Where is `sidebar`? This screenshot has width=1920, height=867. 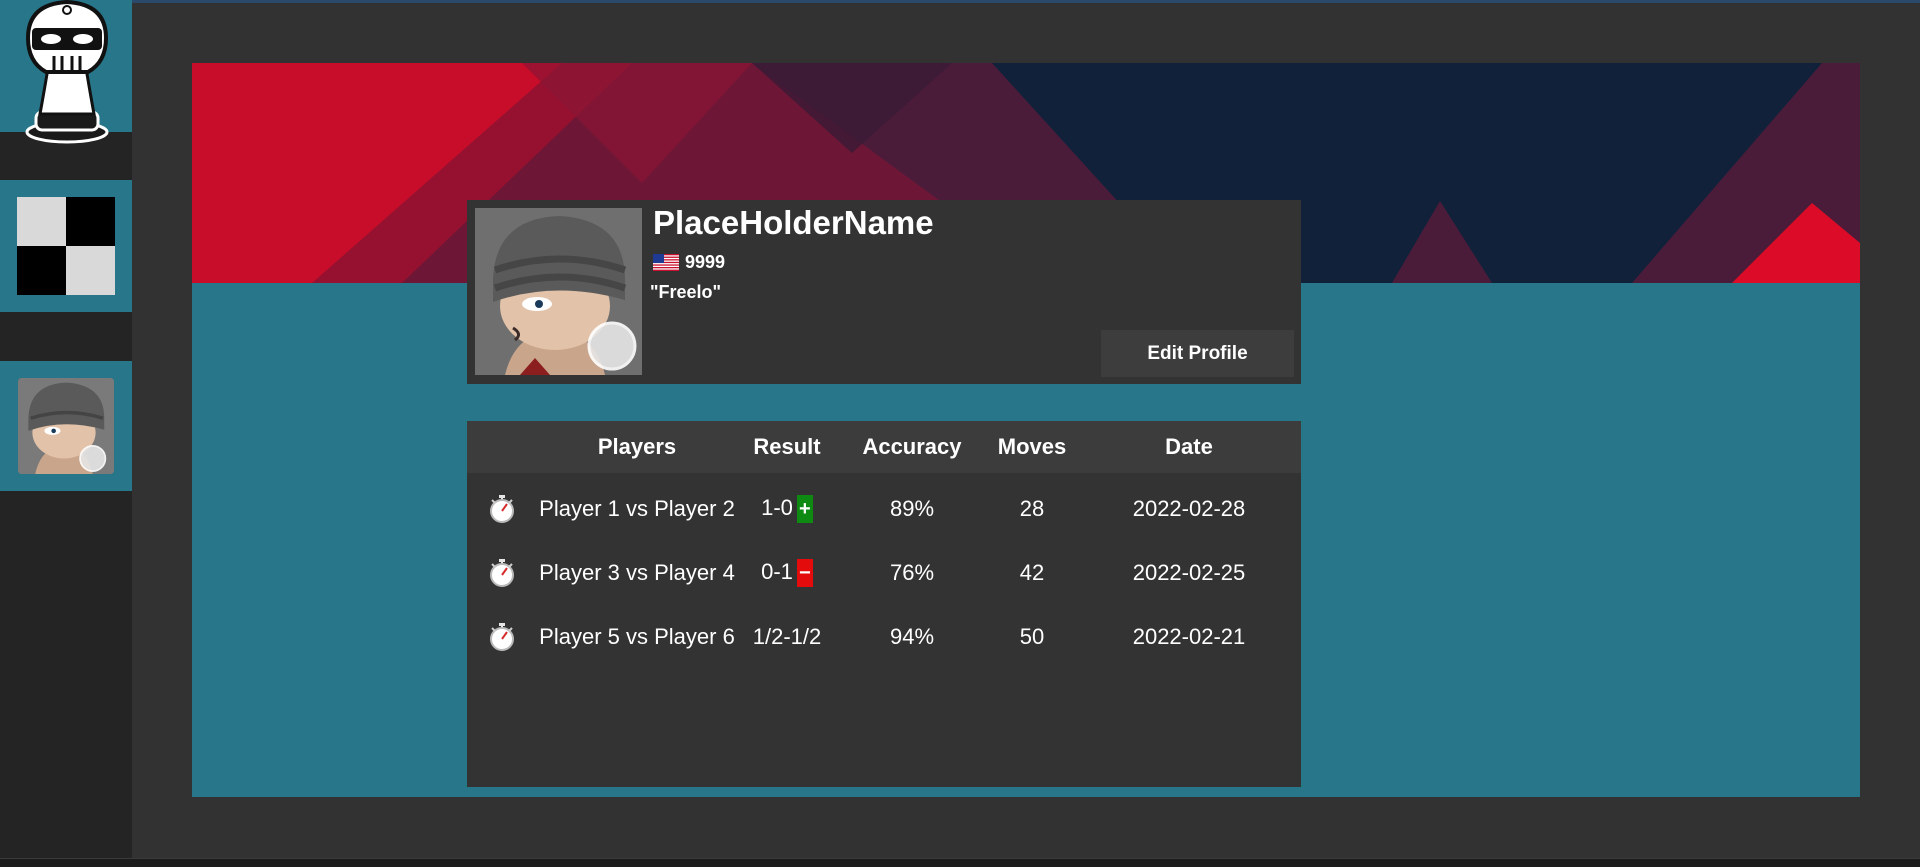
sidebar is located at coordinates (66, 429).